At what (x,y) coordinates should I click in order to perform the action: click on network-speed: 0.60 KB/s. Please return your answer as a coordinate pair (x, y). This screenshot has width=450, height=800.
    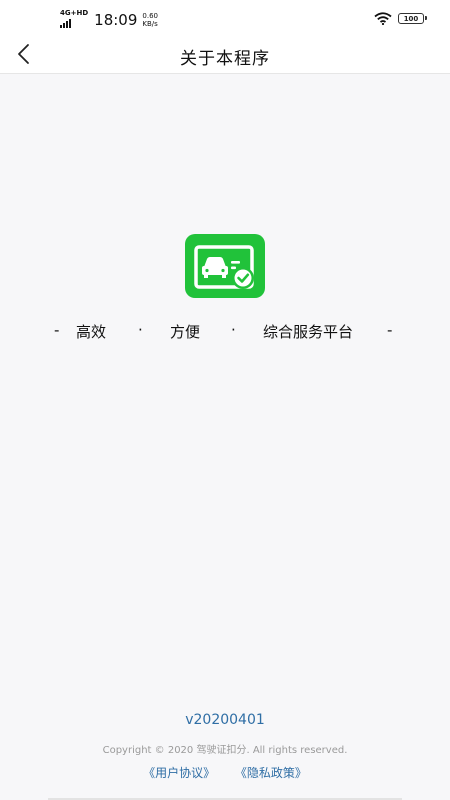
    Looking at the image, I should click on (150, 20).